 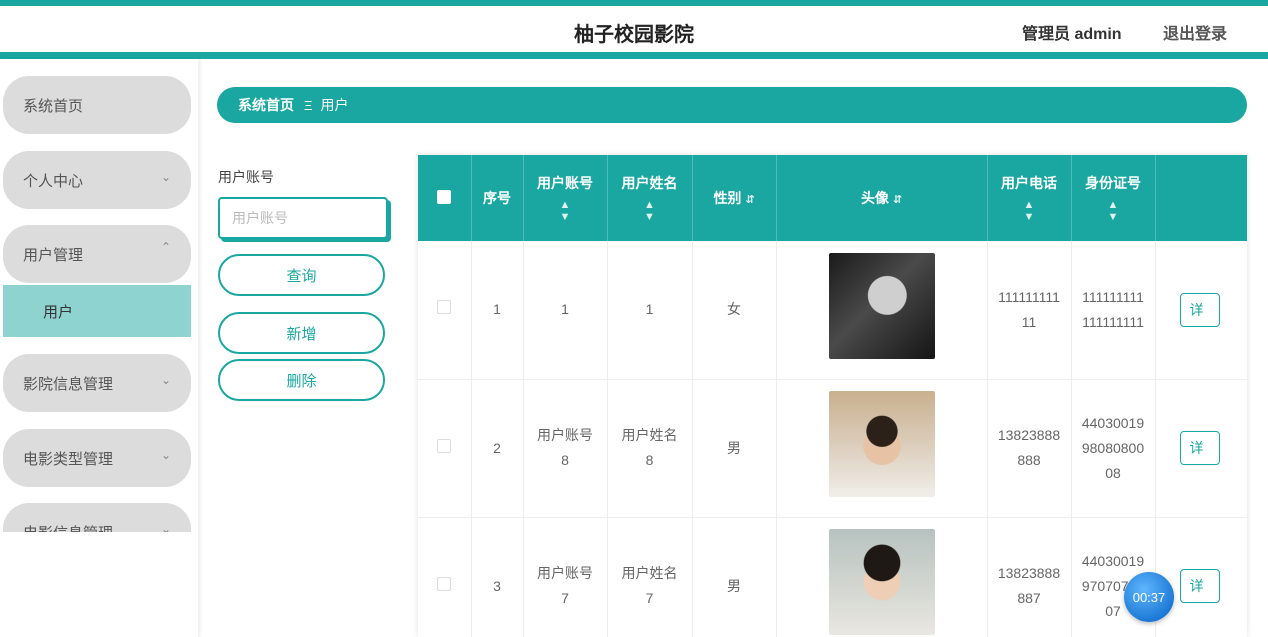 I want to click on sidebar-item-user-management: 用户管理 ⌃, so click(x=97, y=254).